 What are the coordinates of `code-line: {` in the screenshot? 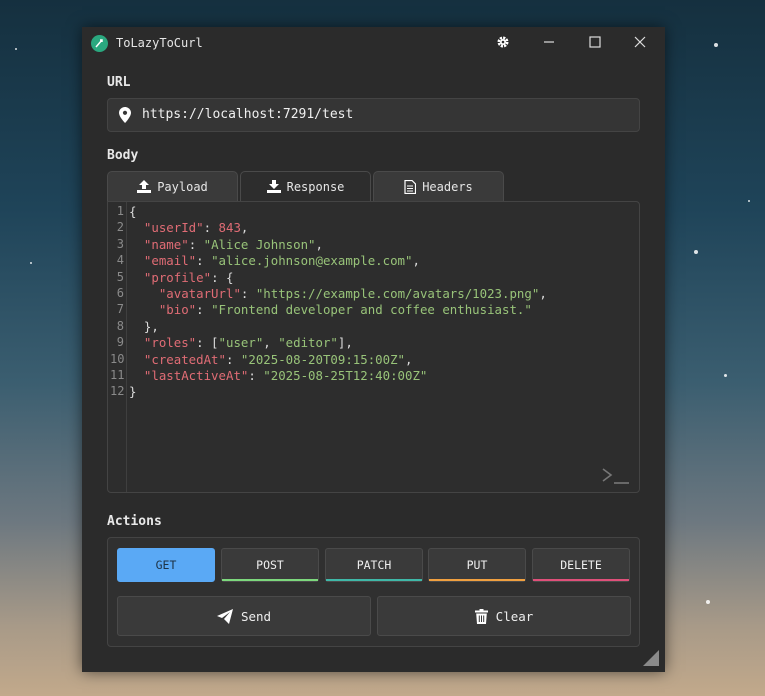 It's located at (132, 211).